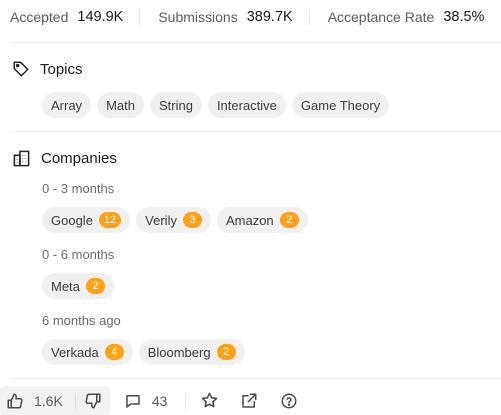 Image resolution: width=501 pixels, height=415 pixels. What do you see at coordinates (198, 17) in the screenshot?
I see `submissions-label: Submissions` at bounding box center [198, 17].